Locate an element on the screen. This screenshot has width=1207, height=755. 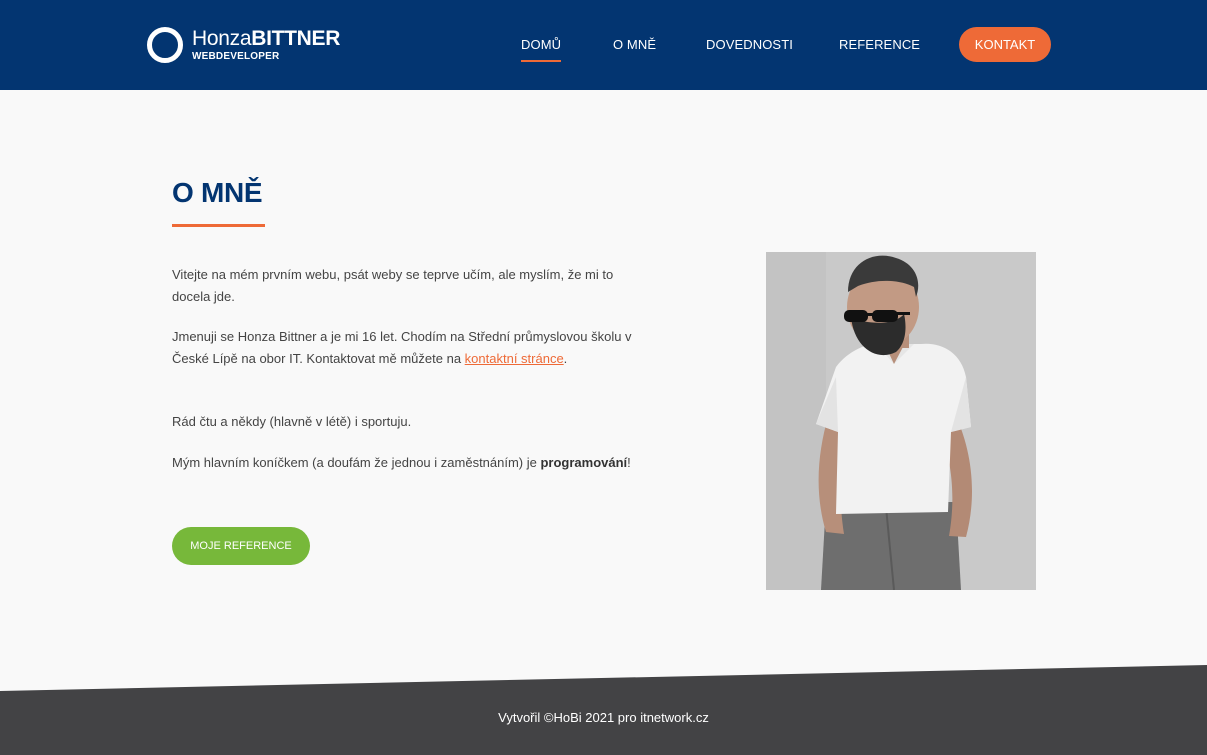
nav-item-o-mne: O MNĚ is located at coordinates (634, 44).